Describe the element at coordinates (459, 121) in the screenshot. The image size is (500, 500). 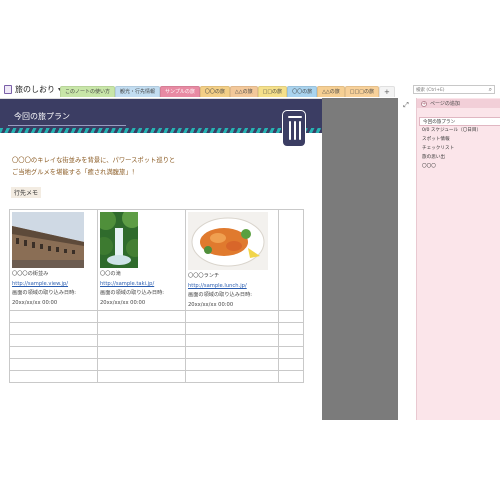
I see `page-list-item: 今回の旅プラン` at that location.